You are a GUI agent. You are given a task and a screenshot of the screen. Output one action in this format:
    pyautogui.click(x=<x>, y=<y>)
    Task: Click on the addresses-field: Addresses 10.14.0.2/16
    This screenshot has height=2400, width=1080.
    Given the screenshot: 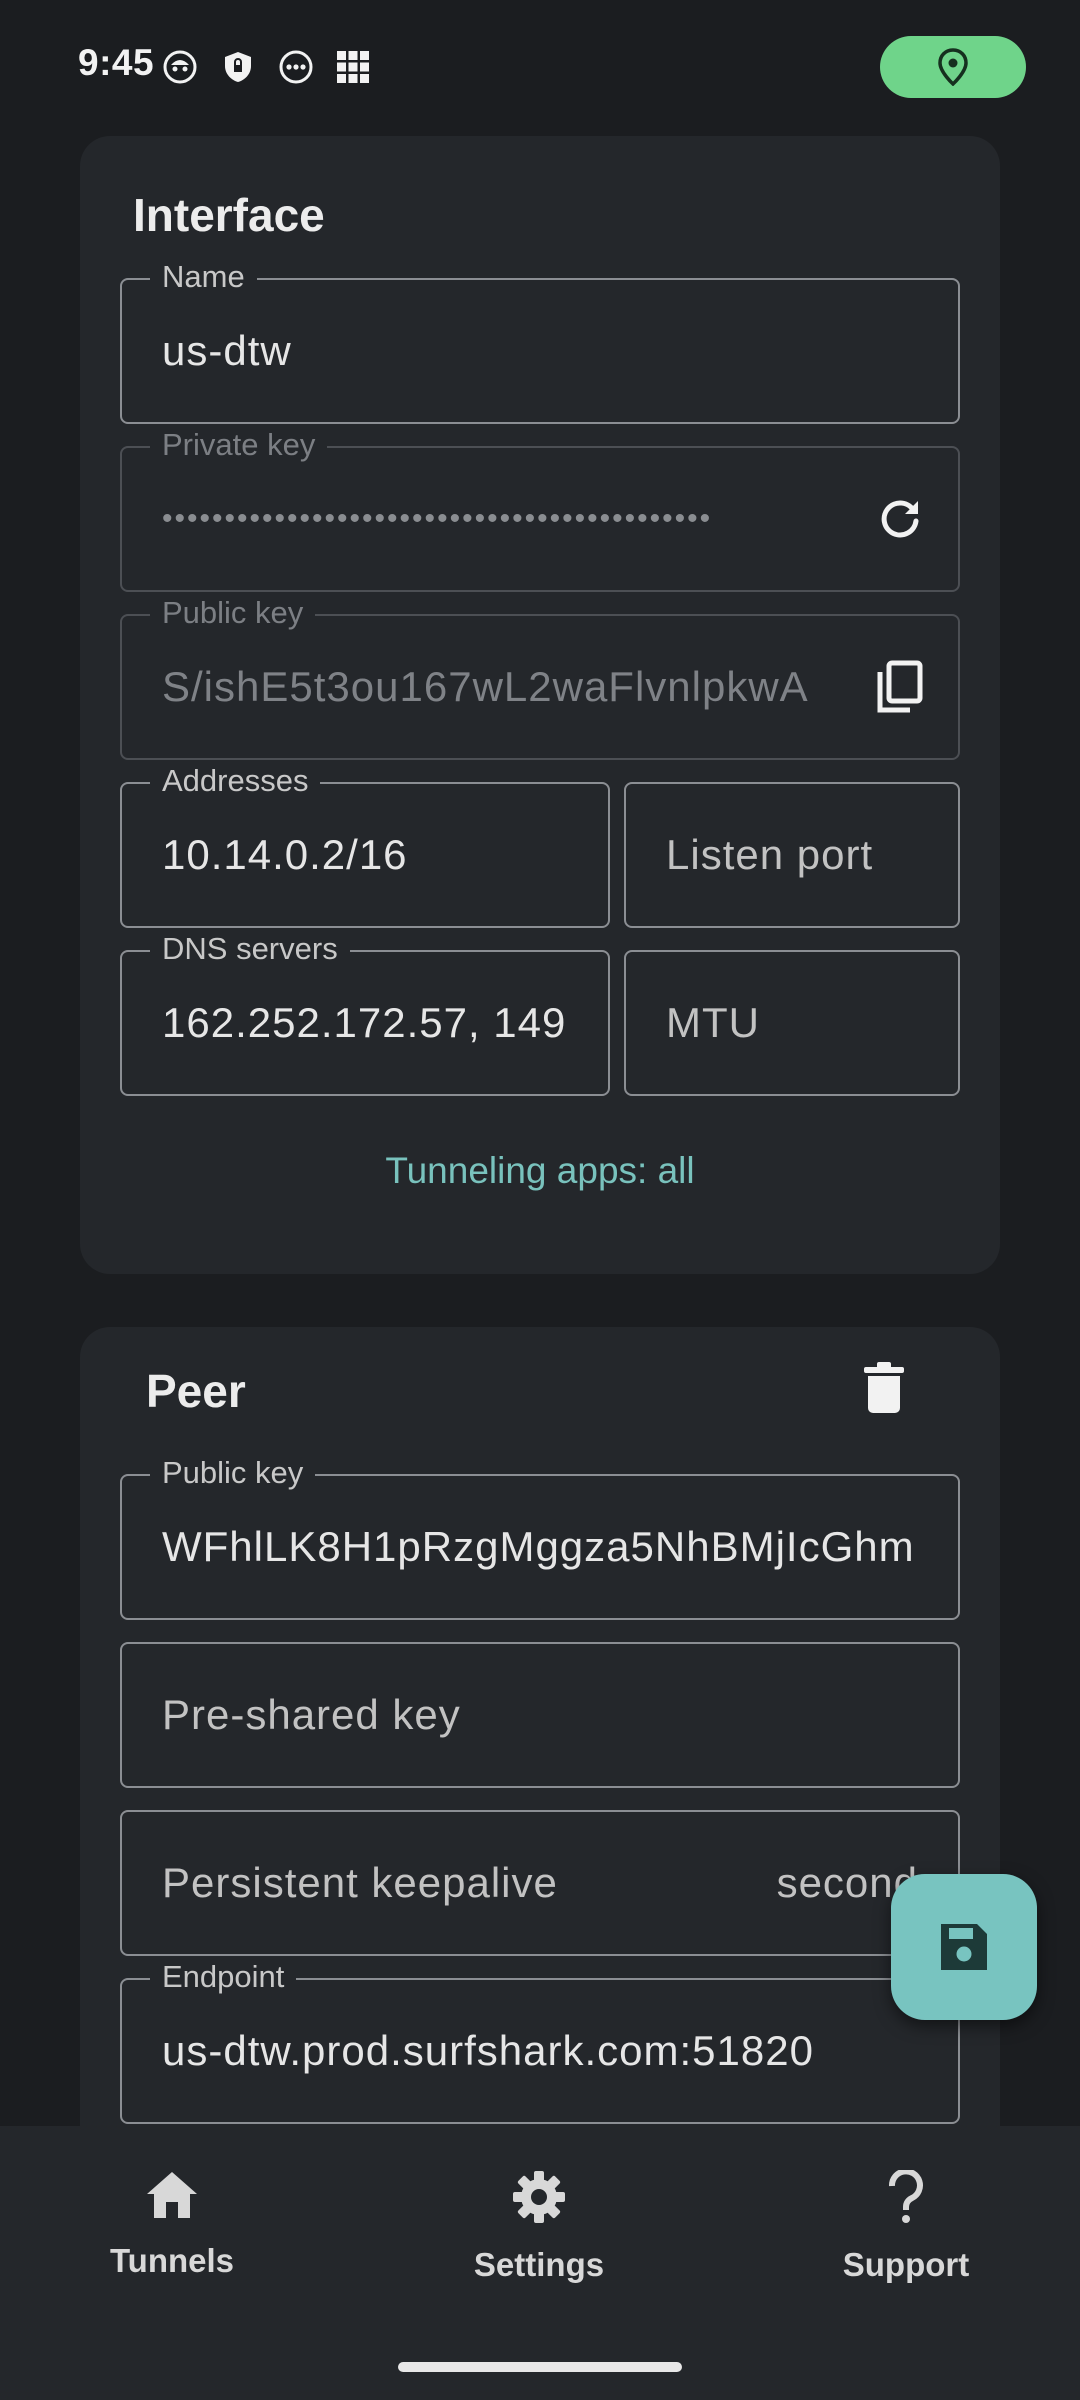 What is the action you would take?
    pyautogui.click(x=365, y=845)
    